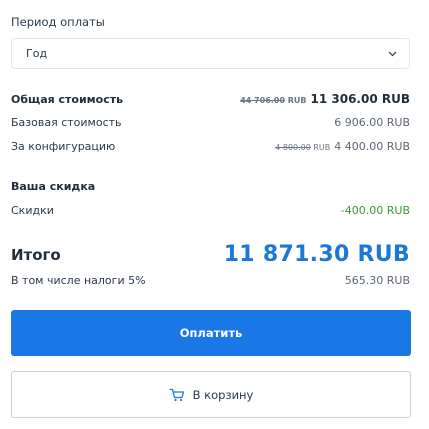 The width and height of the screenshot is (429, 429). What do you see at coordinates (262, 100) in the screenshot?
I see `total-cost-old-value: 44 706.00` at bounding box center [262, 100].